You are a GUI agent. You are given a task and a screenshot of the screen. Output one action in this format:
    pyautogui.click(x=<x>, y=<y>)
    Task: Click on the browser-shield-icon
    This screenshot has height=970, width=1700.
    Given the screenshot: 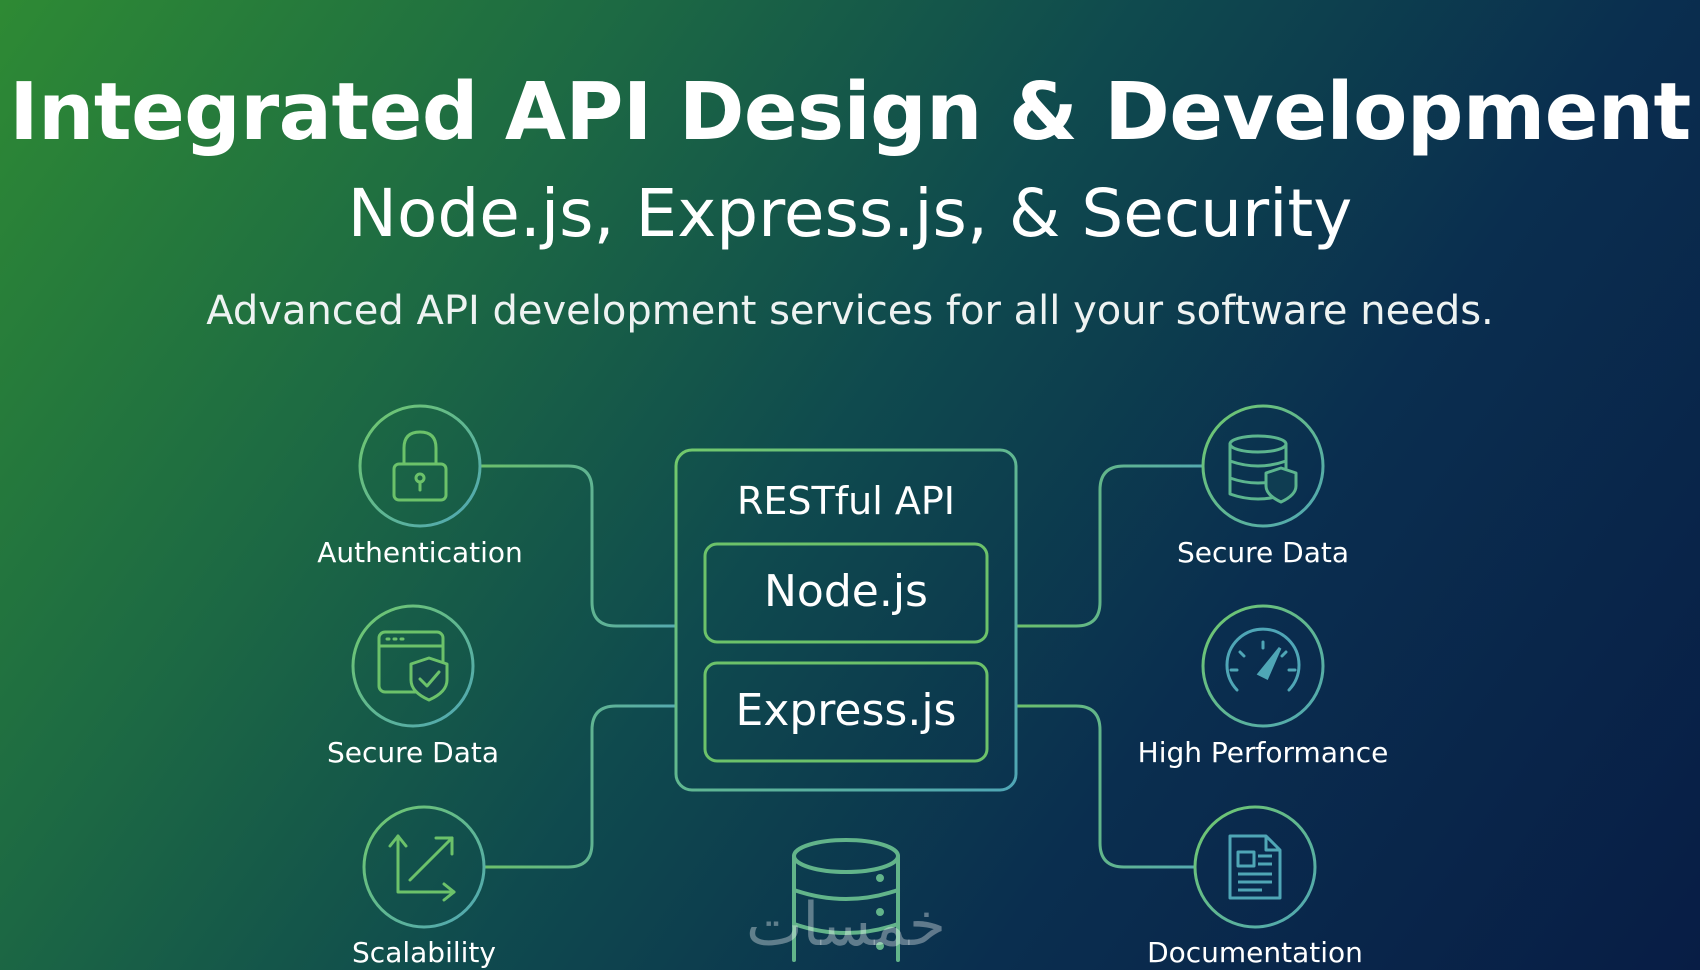 What is the action you would take?
    pyautogui.click(x=413, y=666)
    